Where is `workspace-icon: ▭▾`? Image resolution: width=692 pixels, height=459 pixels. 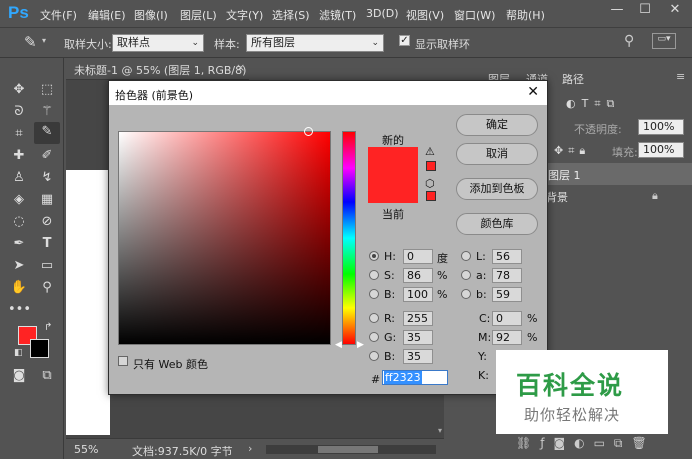 workspace-icon: ▭▾ is located at coordinates (664, 41).